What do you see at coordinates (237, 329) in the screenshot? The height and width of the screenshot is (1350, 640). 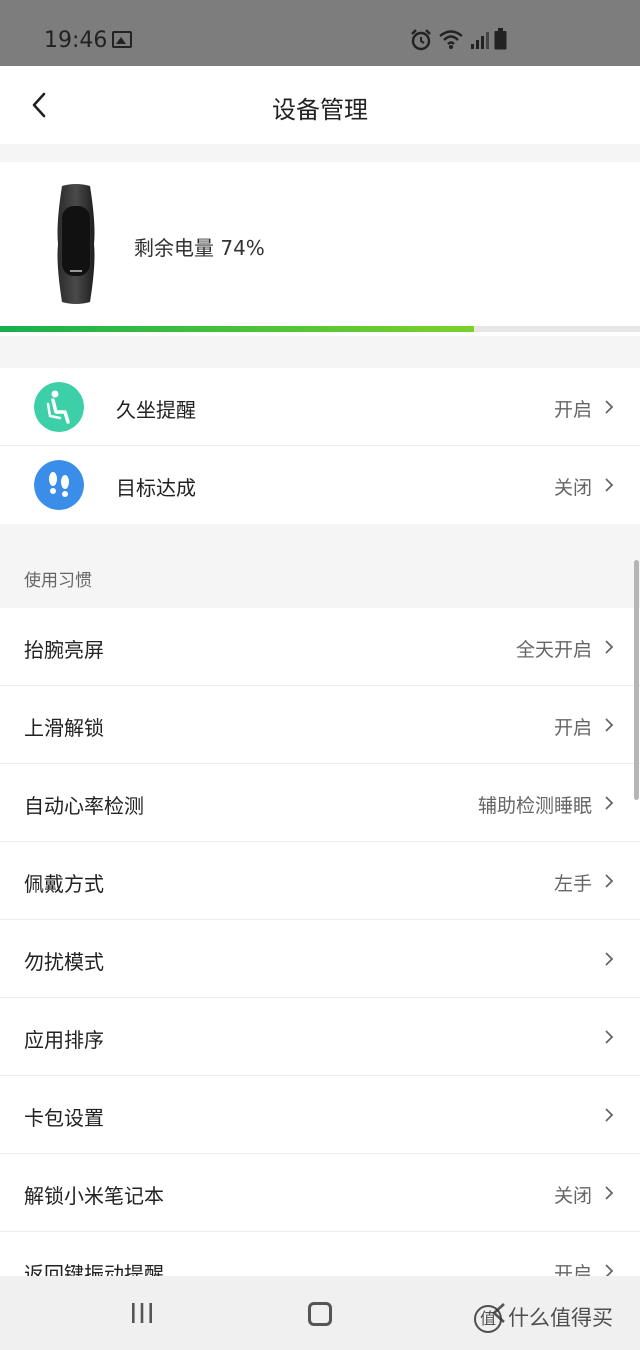 I see `battery-progress-fill` at bounding box center [237, 329].